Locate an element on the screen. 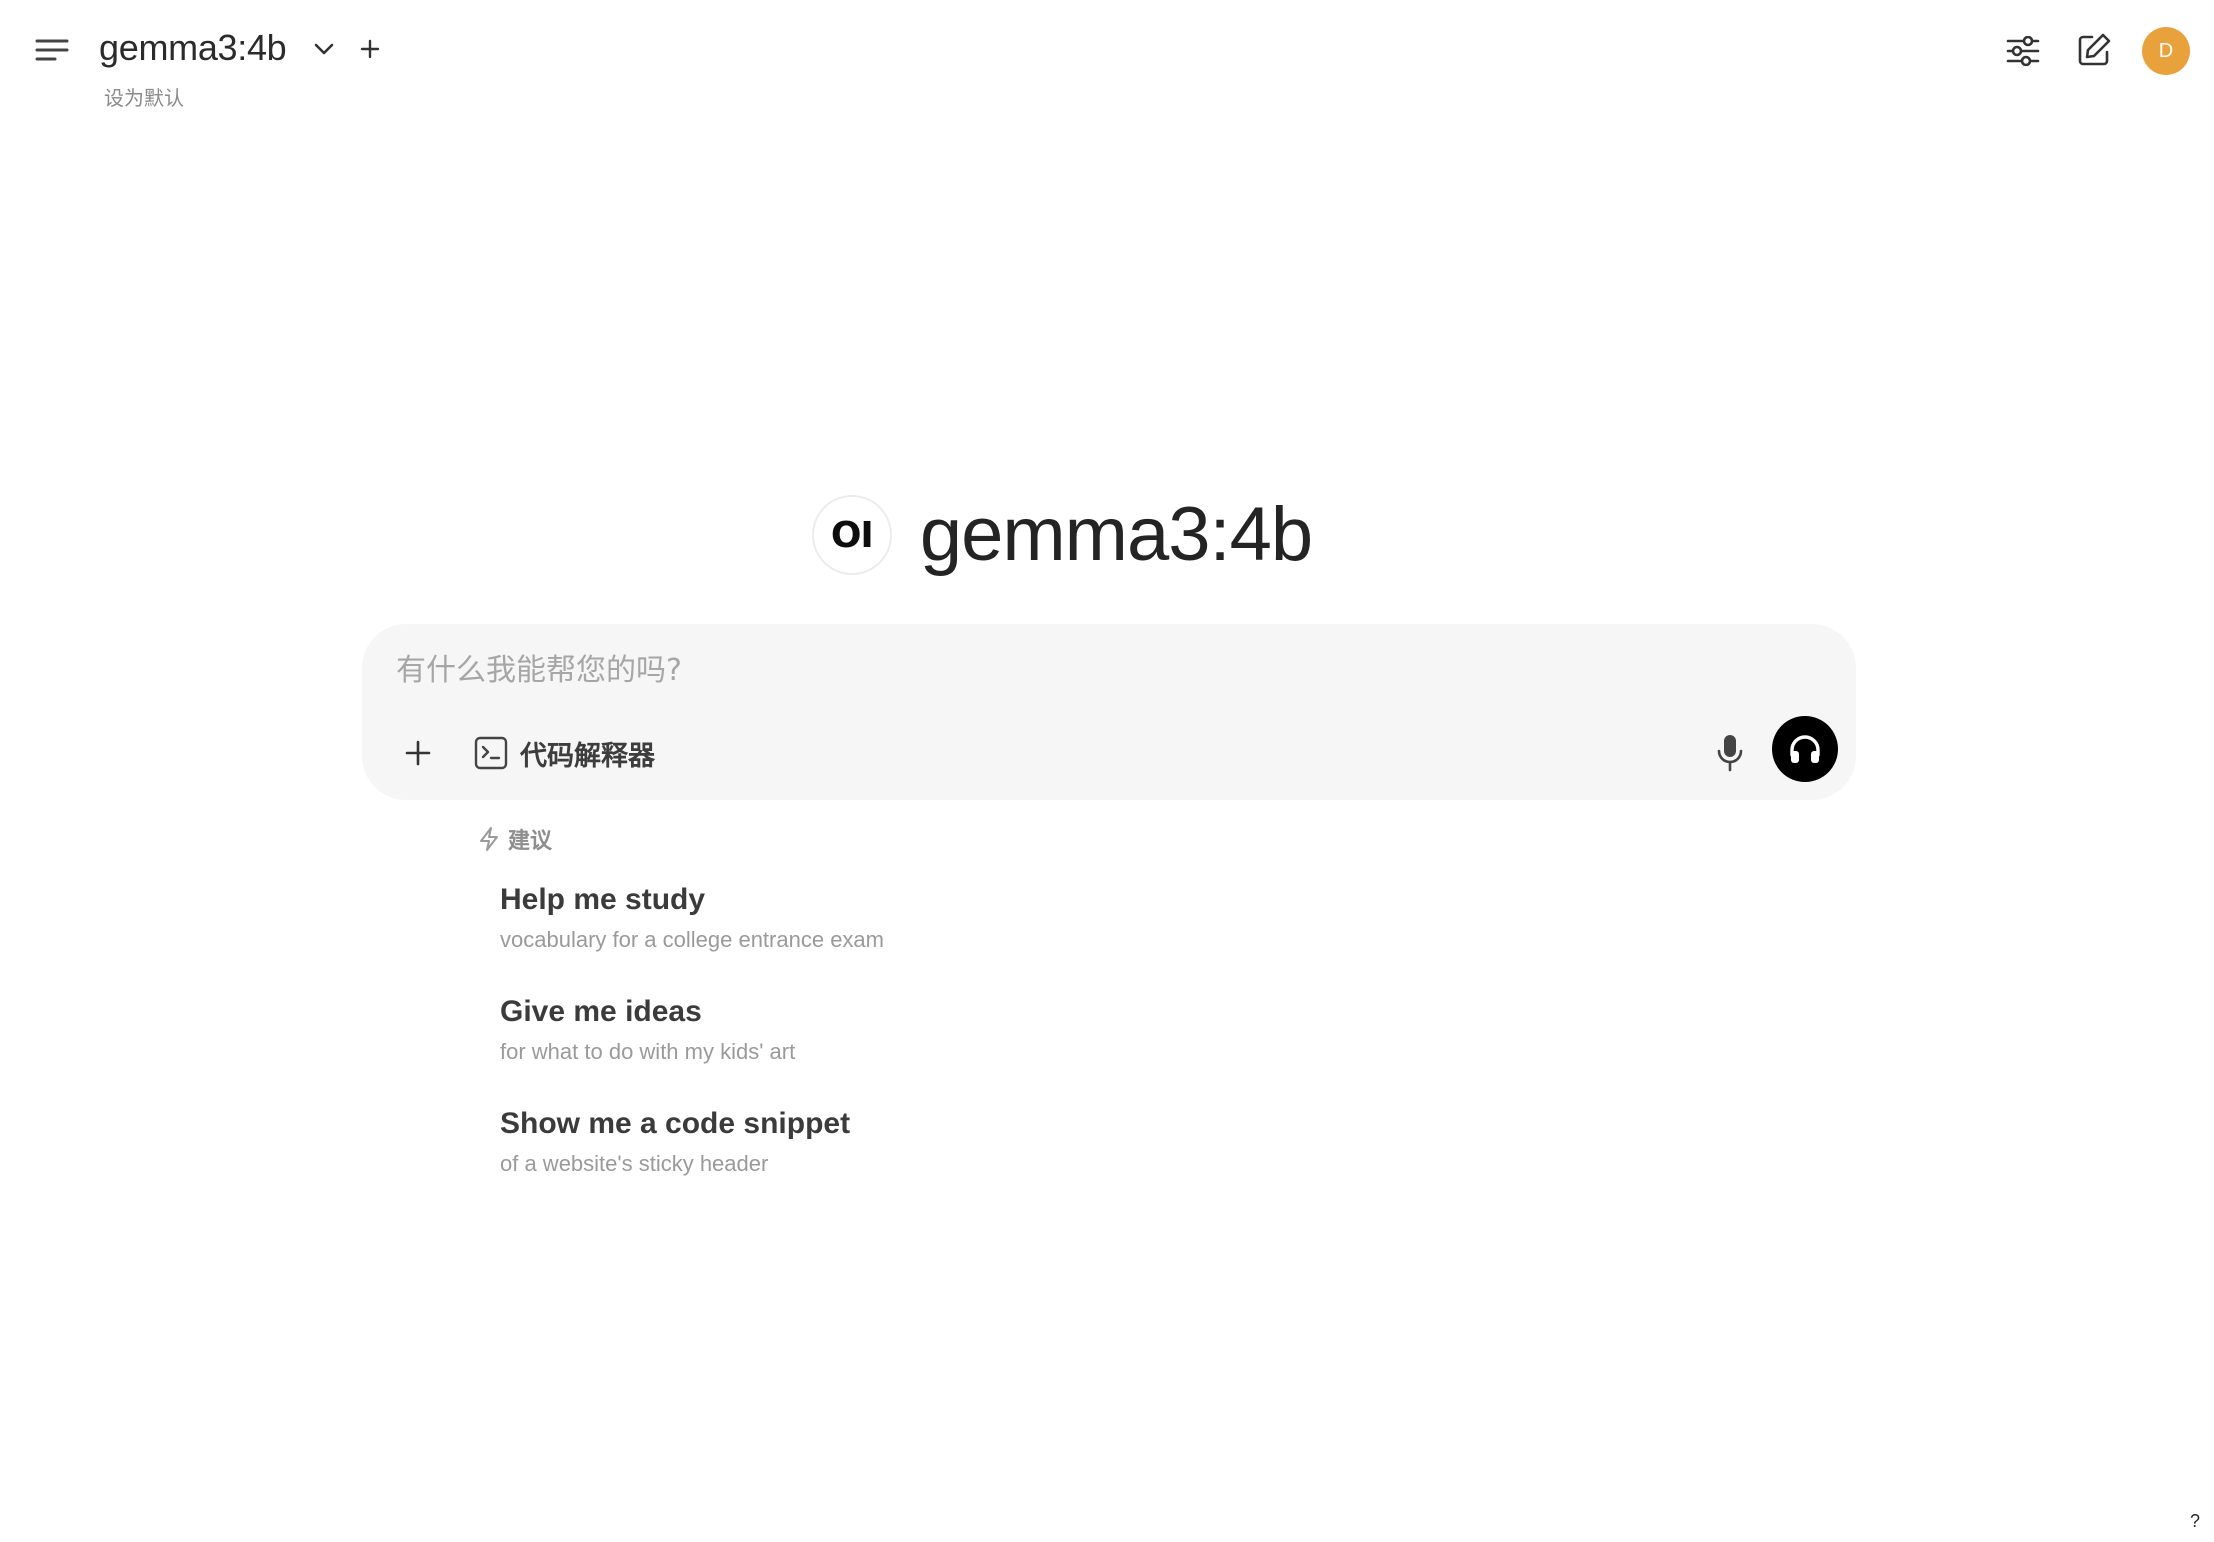 This screenshot has width=2214, height=1542. suggestion-title: Give me ideas is located at coordinates (601, 1011).